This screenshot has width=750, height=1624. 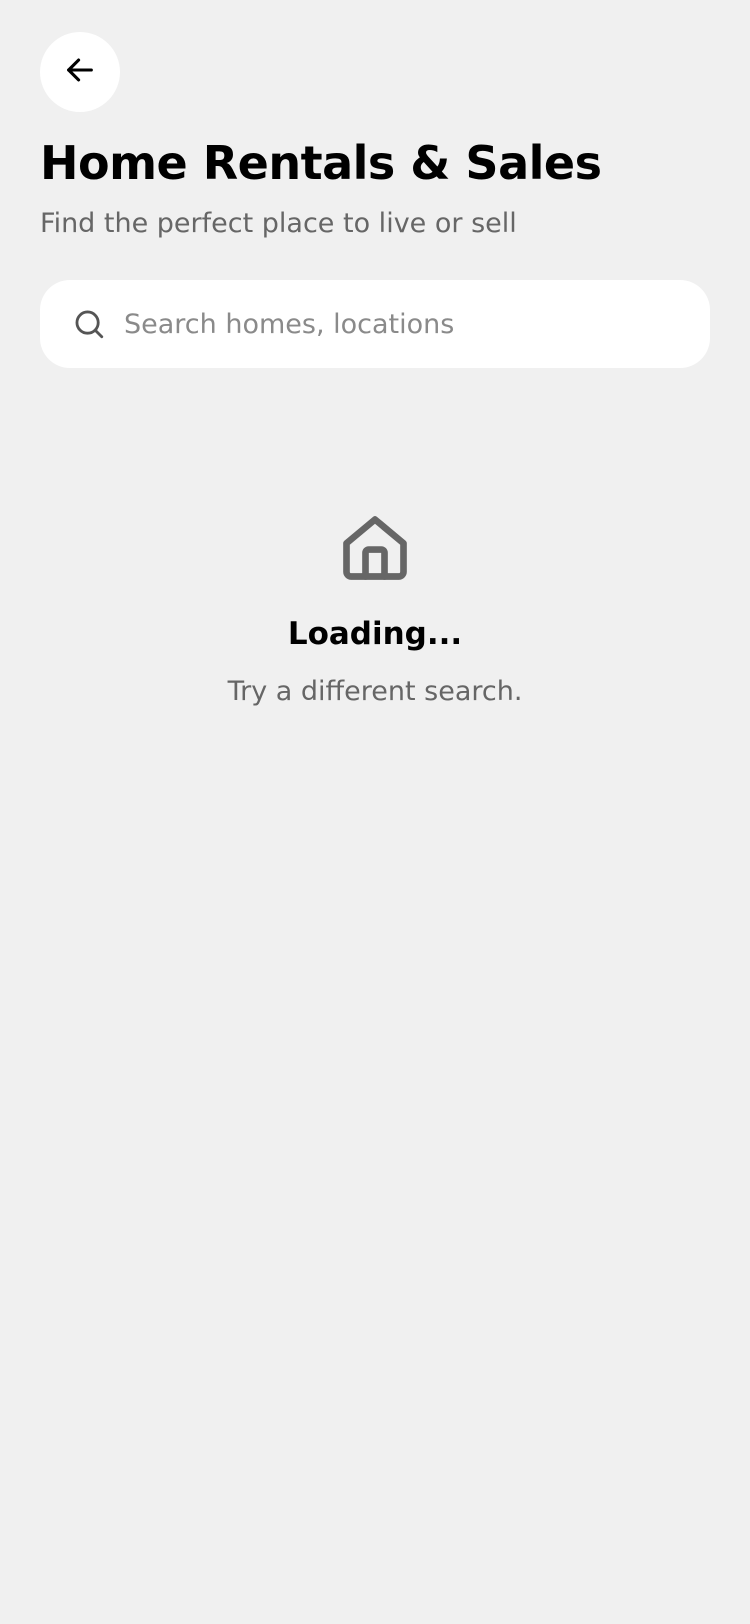 I want to click on search-bar, so click(x=375, y=324).